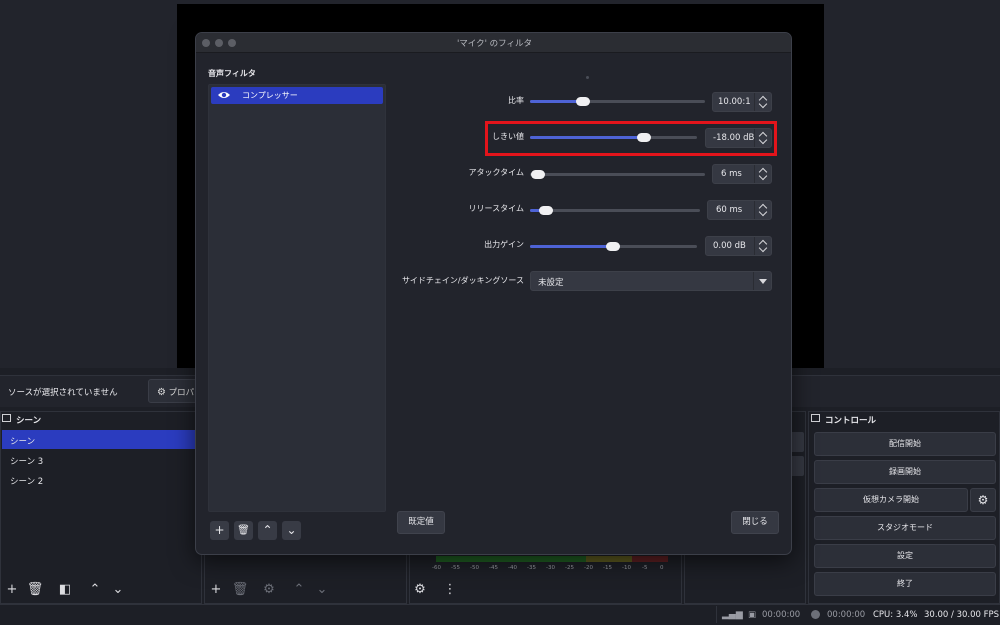 This screenshot has width=1000, height=625. What do you see at coordinates (607, 568) in the screenshot?
I see `meter-tick: -15` at bounding box center [607, 568].